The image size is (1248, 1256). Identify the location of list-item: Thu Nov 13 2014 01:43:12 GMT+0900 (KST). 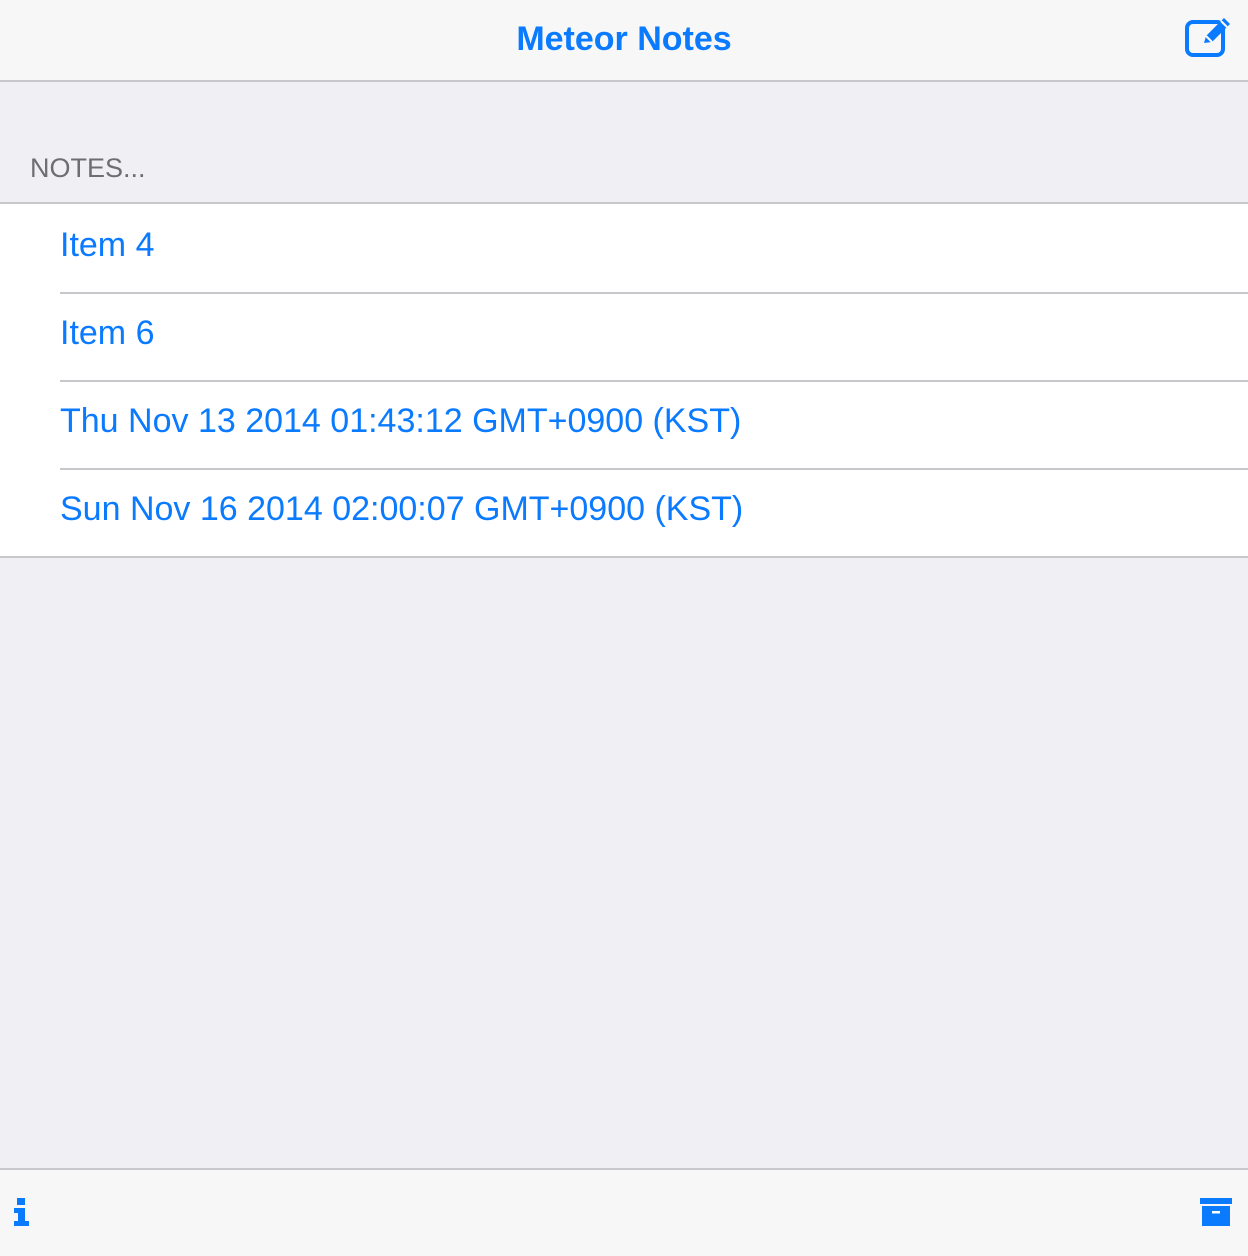
(624, 424).